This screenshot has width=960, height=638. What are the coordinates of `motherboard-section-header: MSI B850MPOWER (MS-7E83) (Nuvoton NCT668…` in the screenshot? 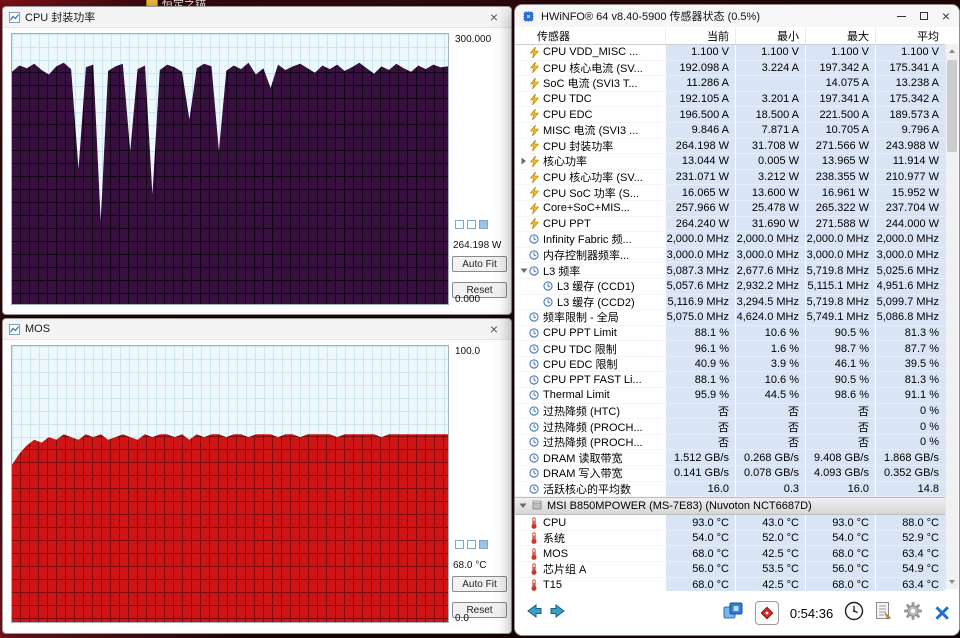 It's located at (730, 506).